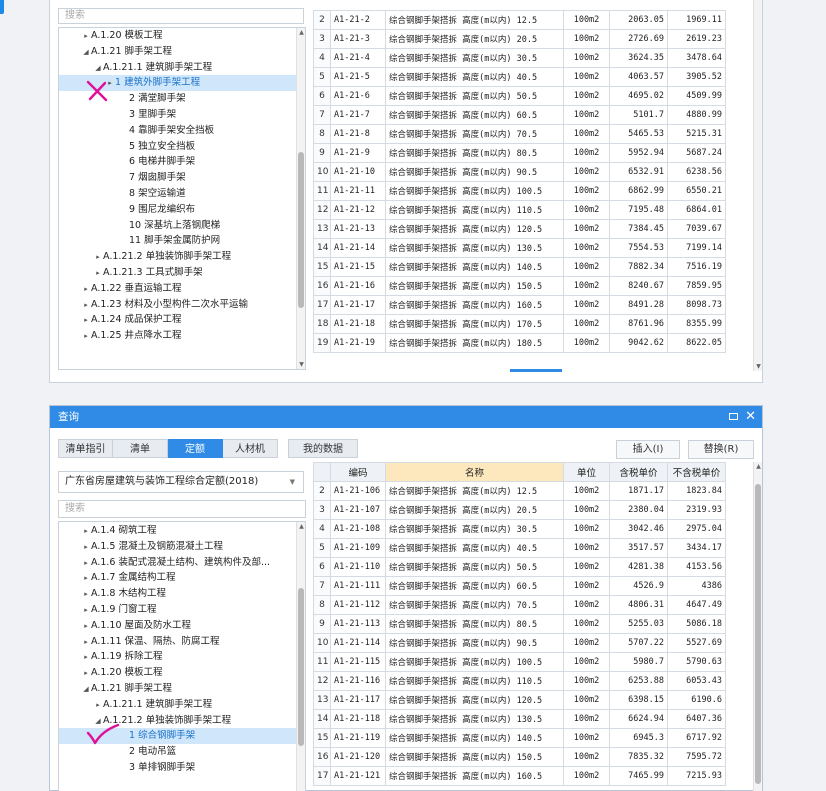  What do you see at coordinates (178, 336) in the screenshot?
I see `tree-item: ▸ A.1.25 井点降水工程` at bounding box center [178, 336].